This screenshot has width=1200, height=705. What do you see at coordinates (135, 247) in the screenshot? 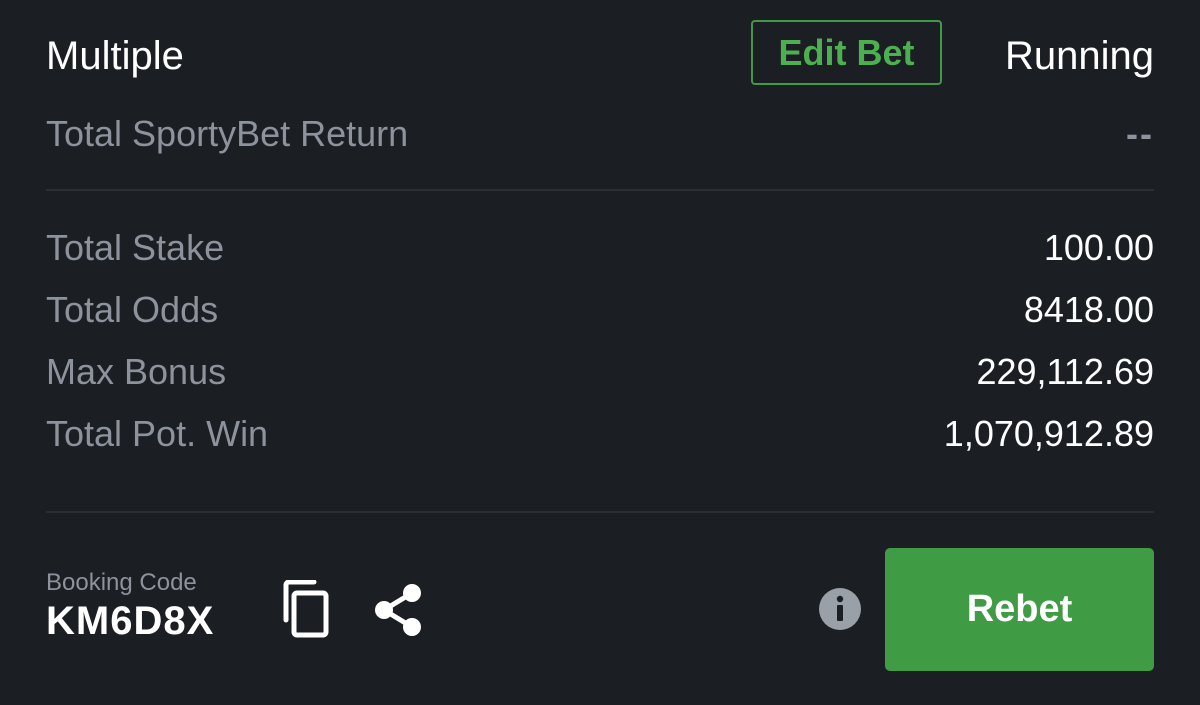
I see `summary-label: Total Stake` at bounding box center [135, 247].